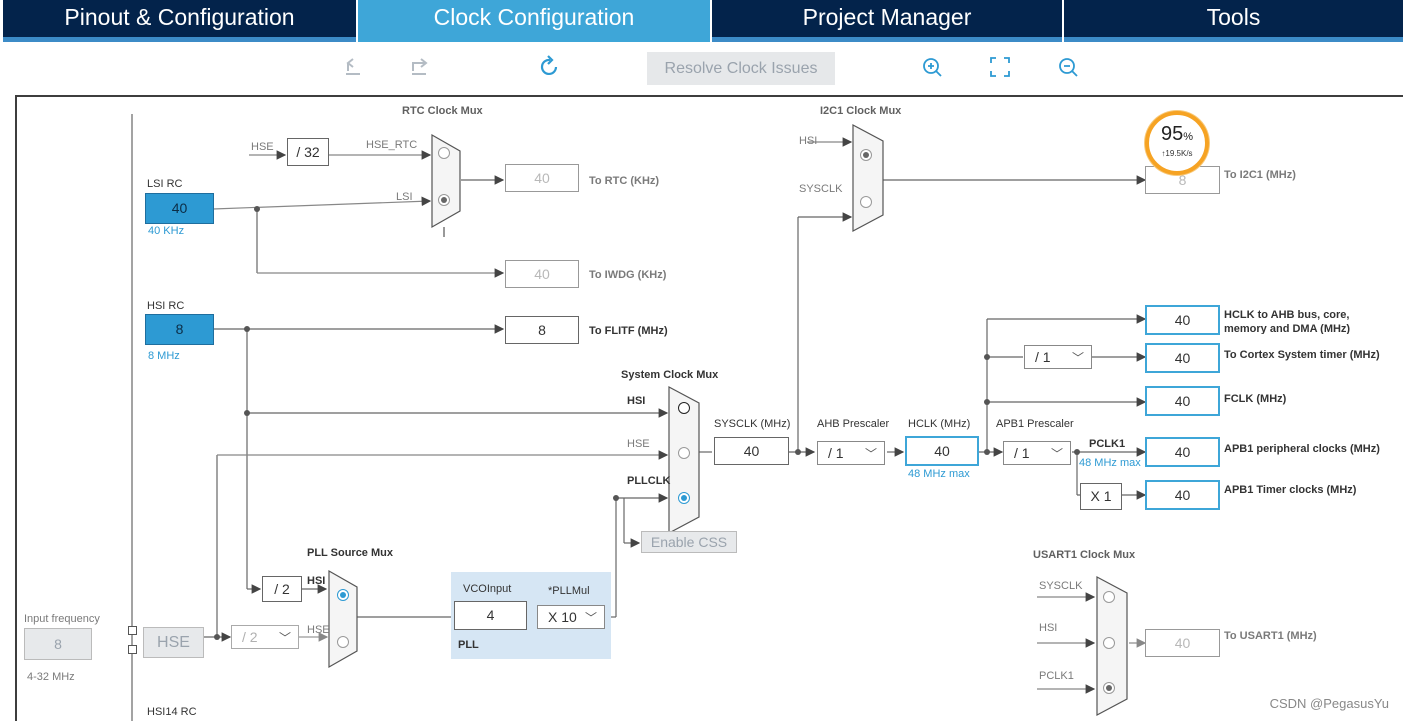 The image size is (1403, 721). Describe the element at coordinates (172, 712) in the screenshot. I see `hsi14-rc-title: HSI14 RC` at that location.